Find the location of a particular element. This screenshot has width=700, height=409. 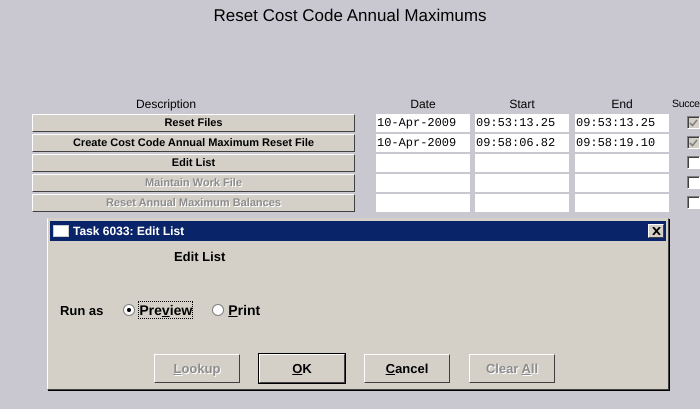

column-header: Date is located at coordinates (423, 104).